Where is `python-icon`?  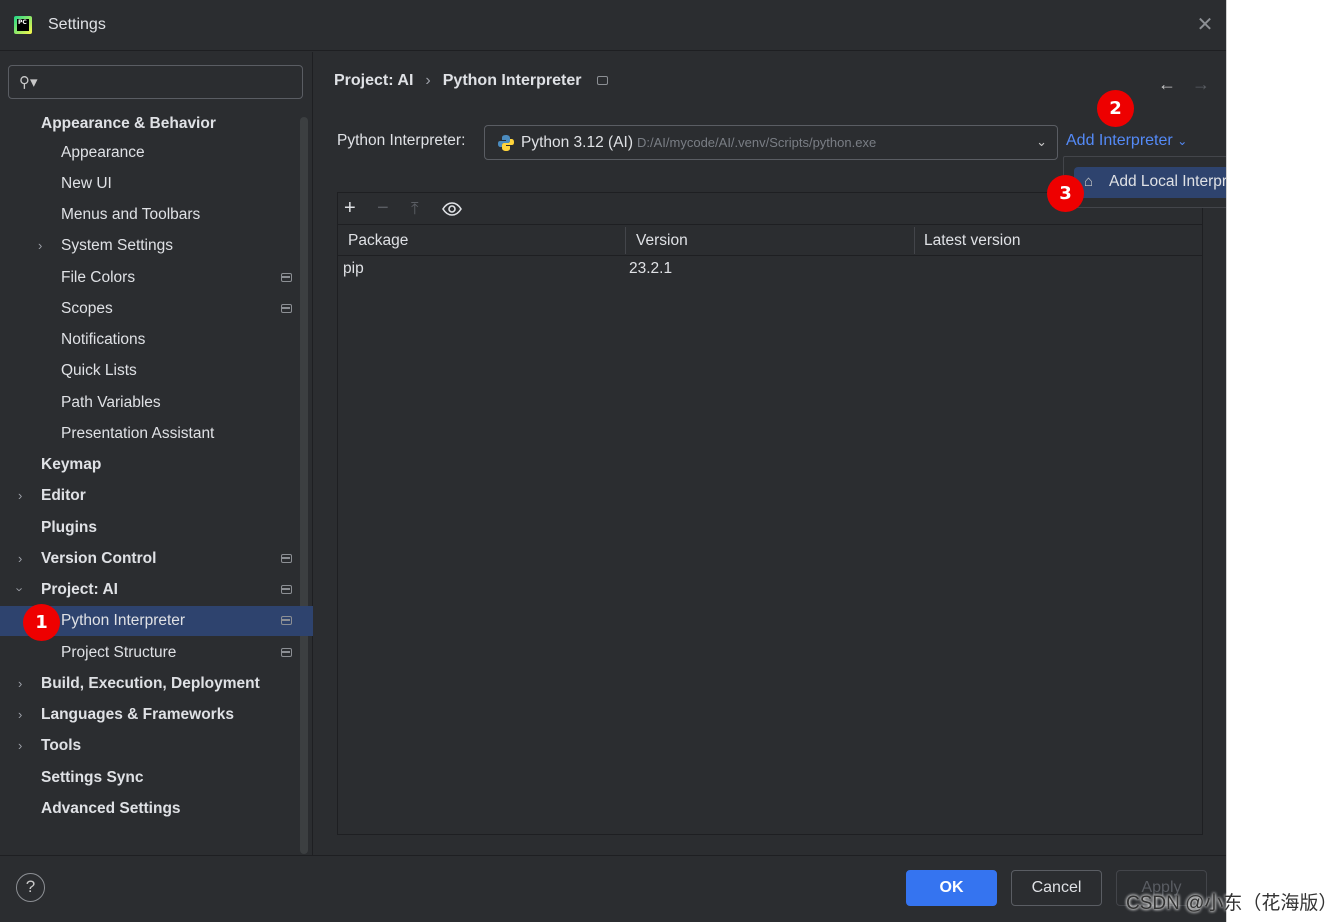 python-icon is located at coordinates (506, 143).